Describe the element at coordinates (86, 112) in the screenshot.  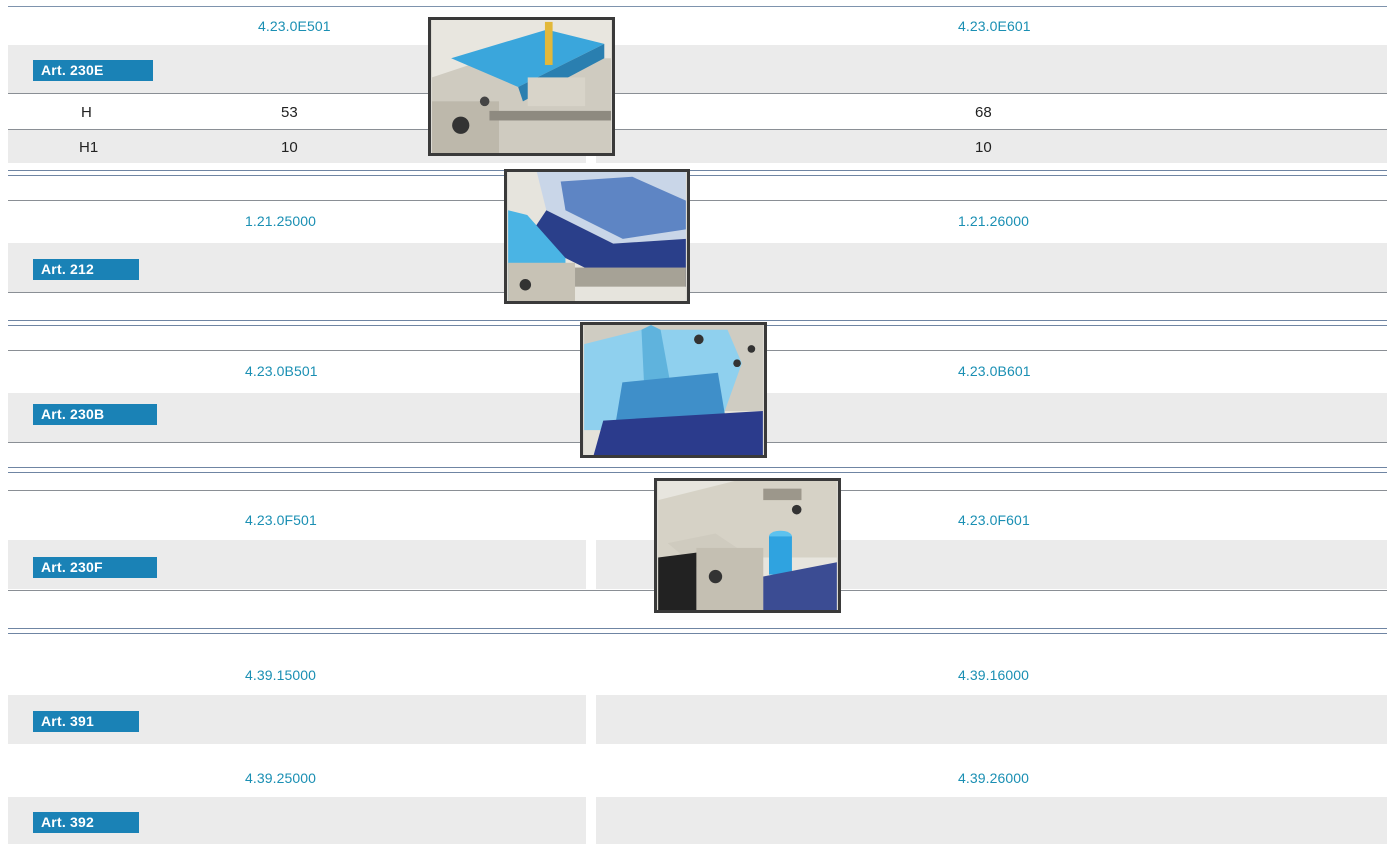
I see `dimension-label: H` at that location.